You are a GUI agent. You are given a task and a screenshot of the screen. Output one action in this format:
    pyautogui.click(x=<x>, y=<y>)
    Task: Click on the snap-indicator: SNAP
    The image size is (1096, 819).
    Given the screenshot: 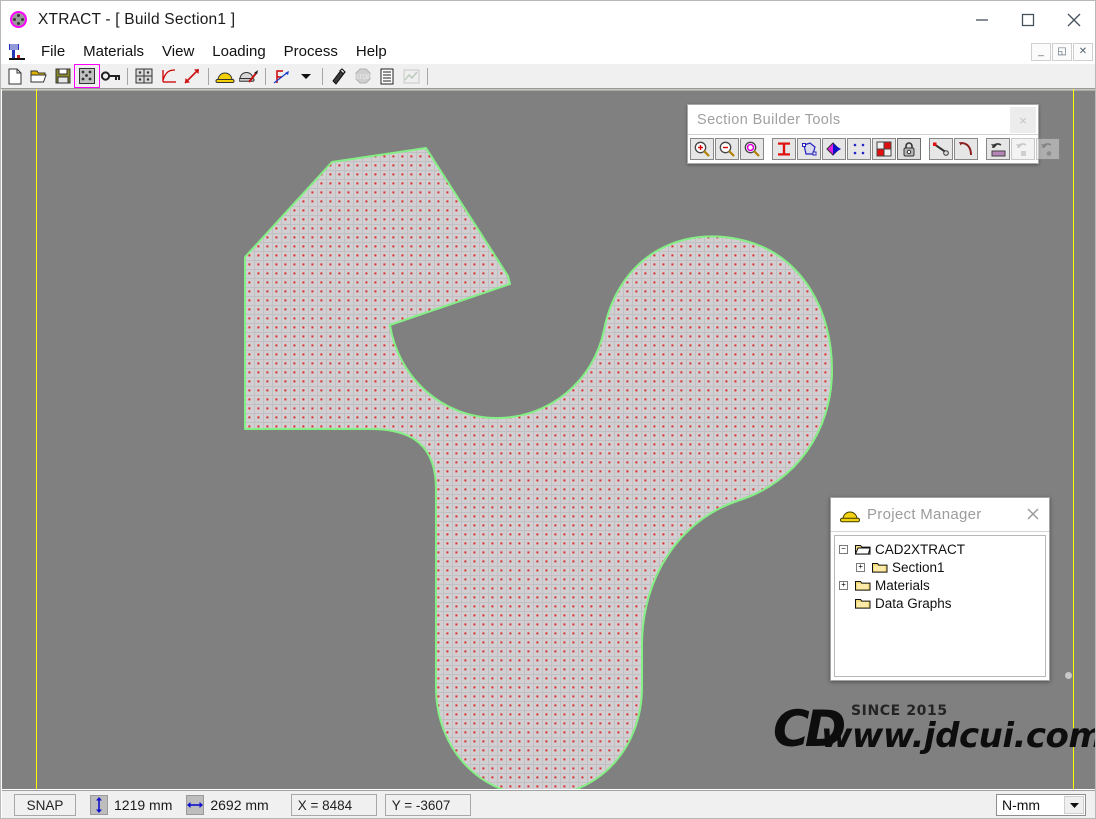 What is the action you would take?
    pyautogui.click(x=45, y=805)
    